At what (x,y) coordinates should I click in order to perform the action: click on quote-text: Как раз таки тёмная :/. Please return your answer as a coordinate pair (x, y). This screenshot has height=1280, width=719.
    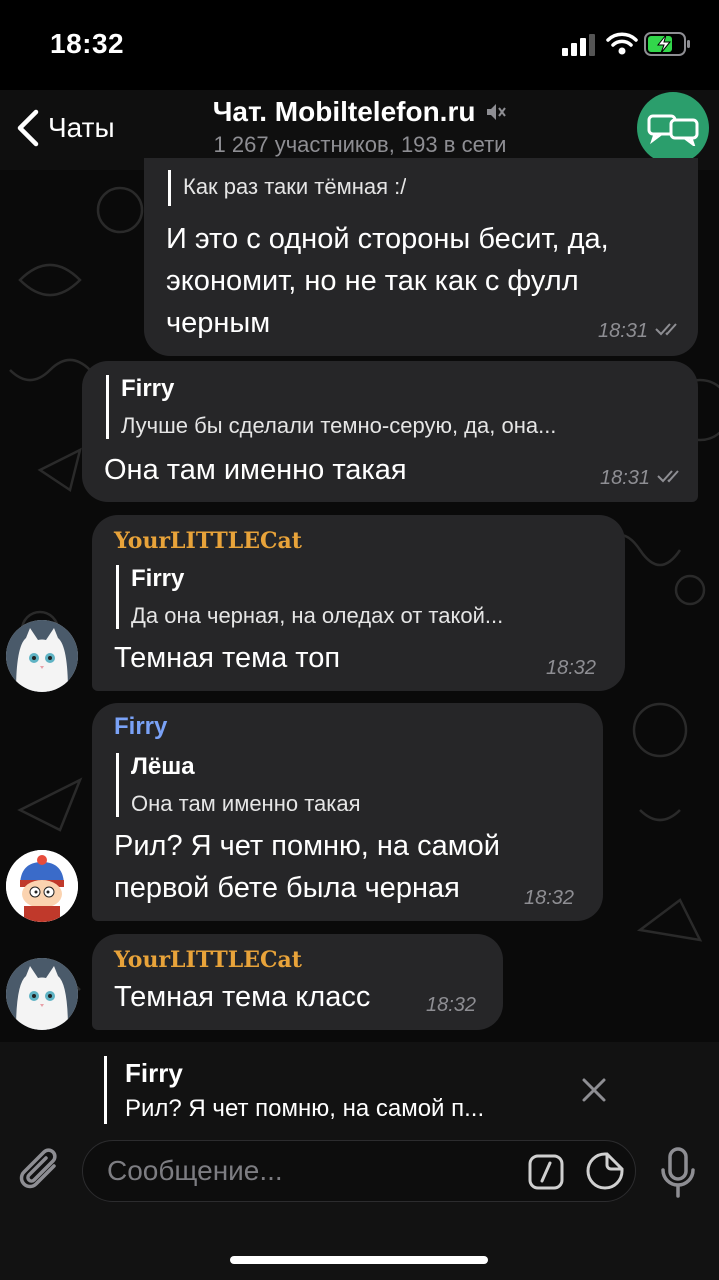
    Looking at the image, I should click on (295, 186).